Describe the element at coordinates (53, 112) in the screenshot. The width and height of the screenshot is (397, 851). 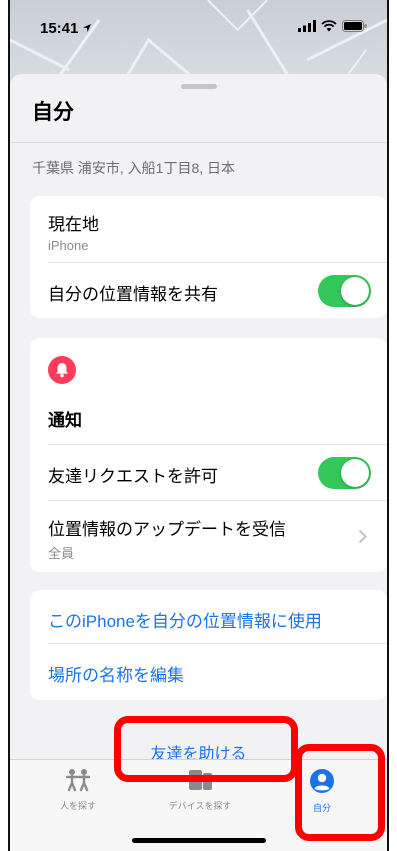
I see `sheet-title: 自分` at that location.